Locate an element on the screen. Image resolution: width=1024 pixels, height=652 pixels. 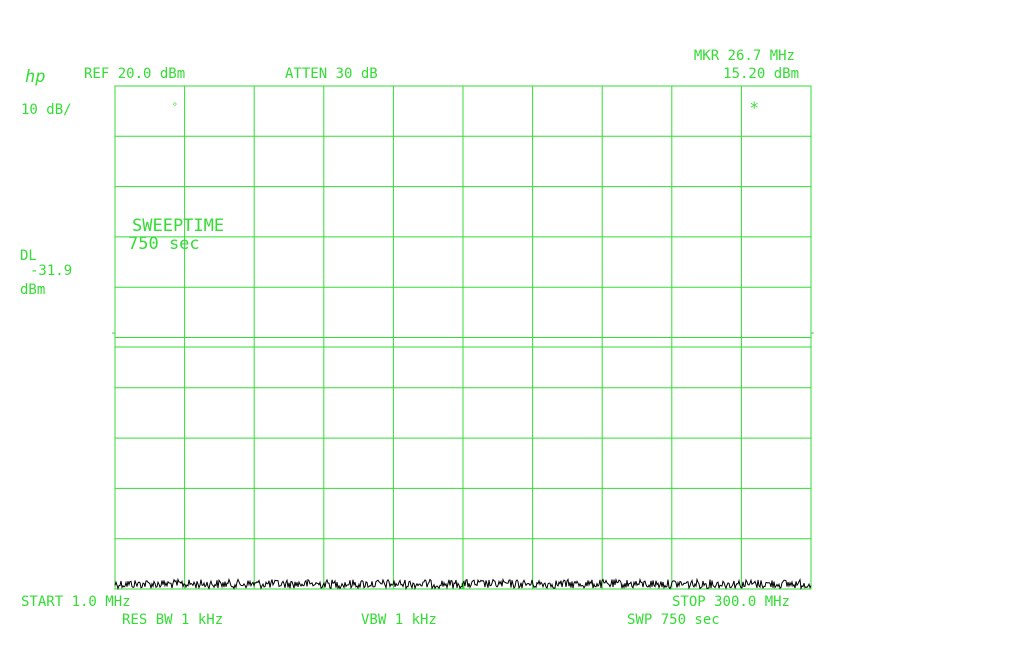
sweeptime-label: SWEEPTIME is located at coordinates (178, 226).